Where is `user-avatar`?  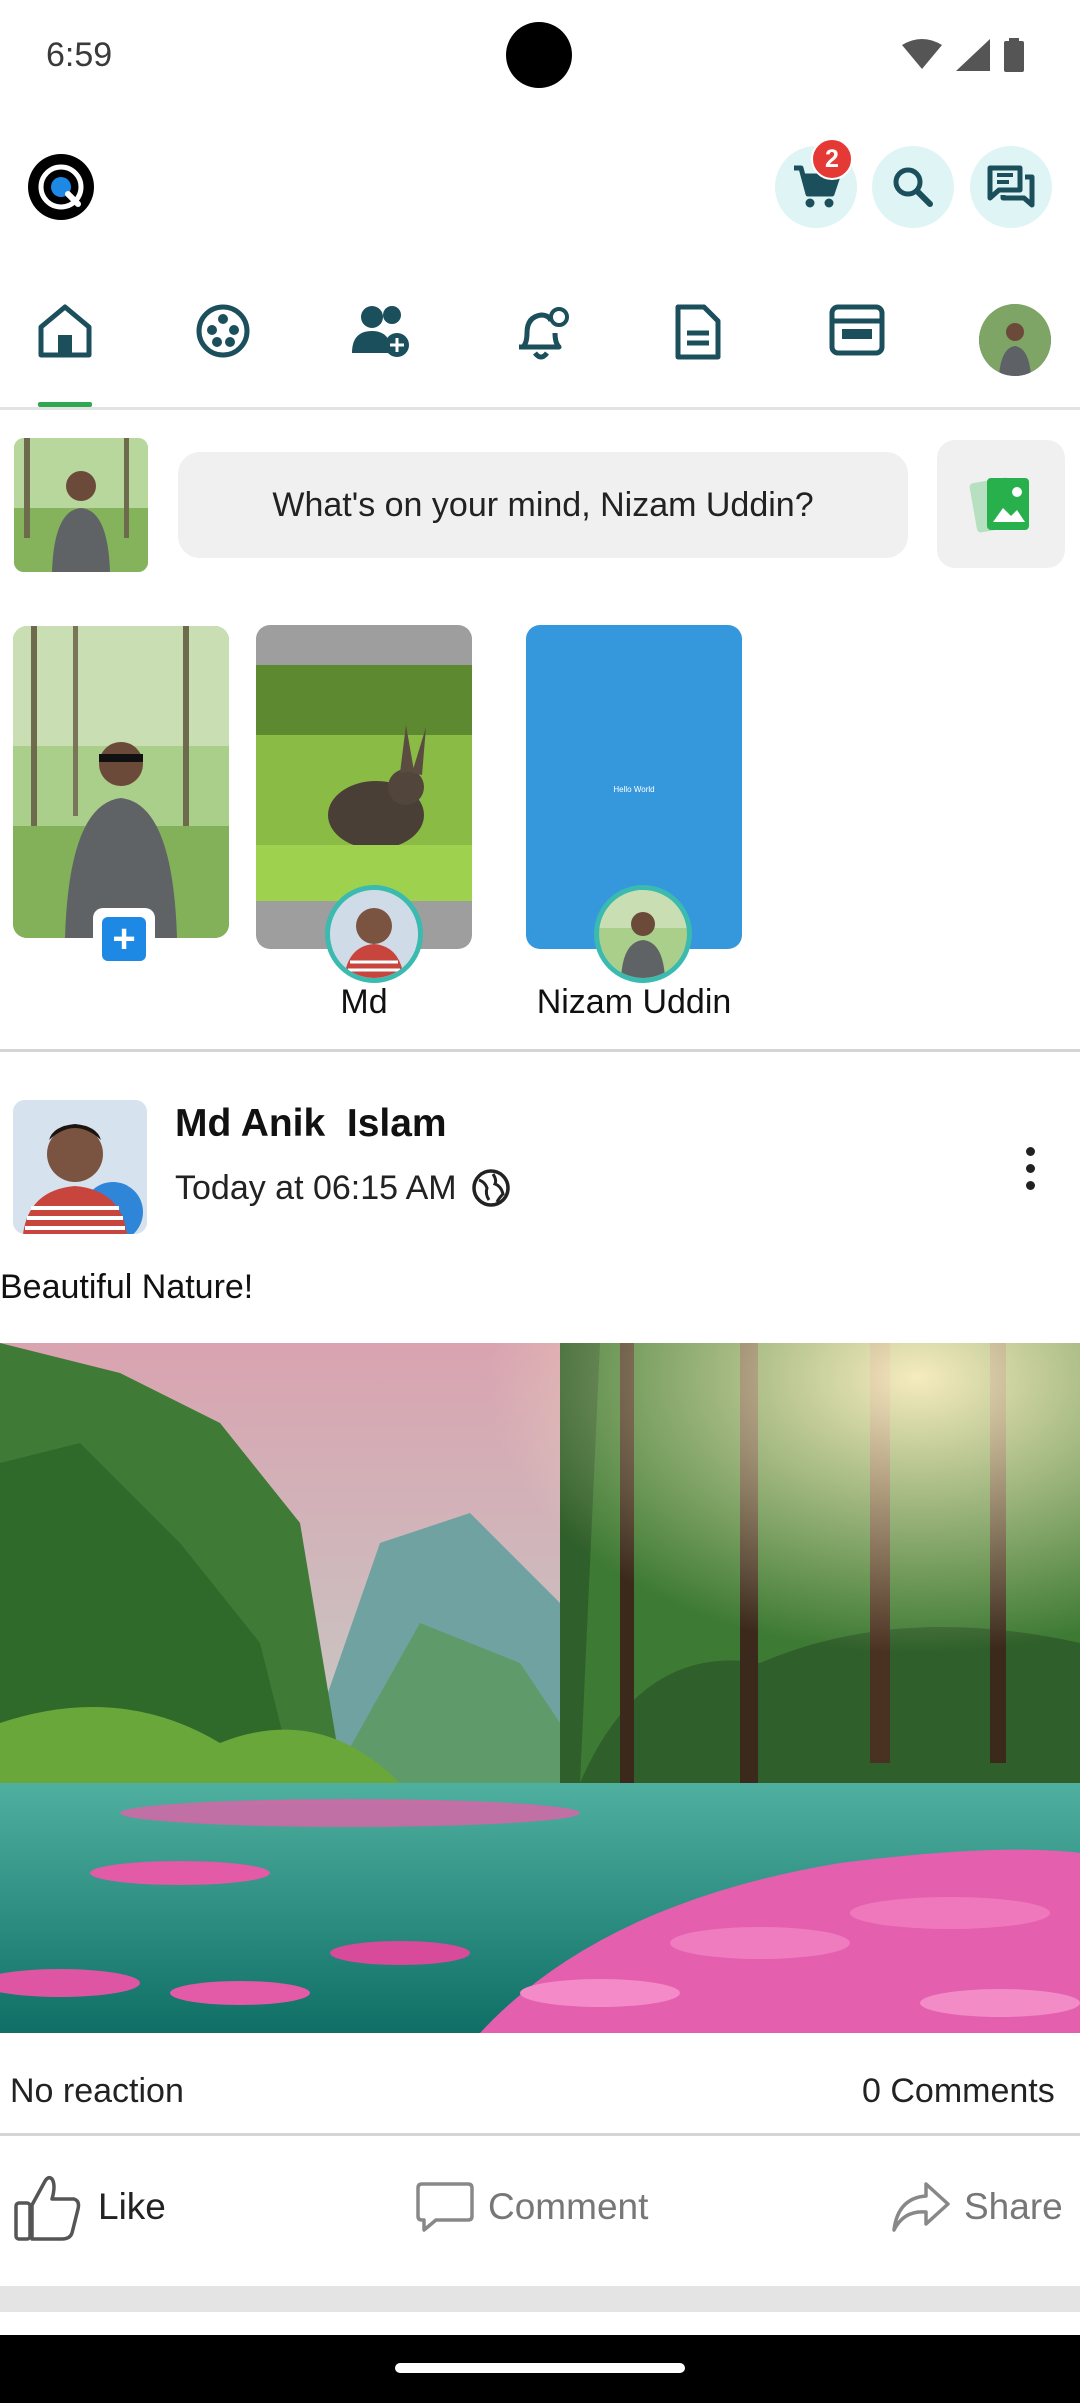 user-avatar is located at coordinates (81, 505).